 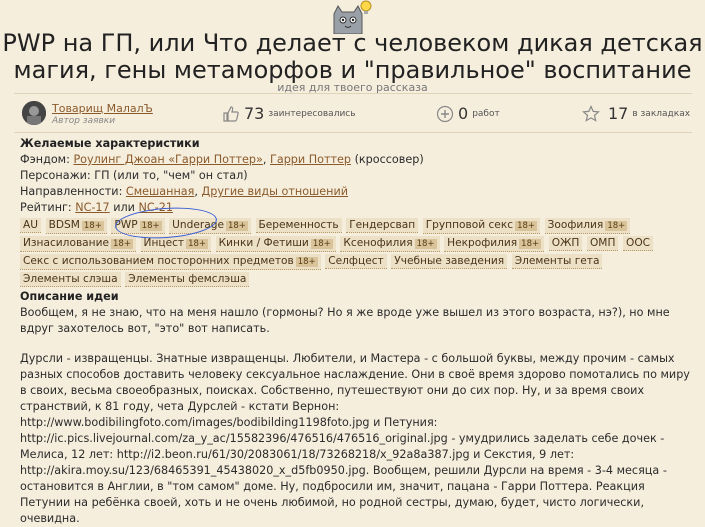 I want to click on rating-link-nc17: NC-17, so click(x=92, y=207).